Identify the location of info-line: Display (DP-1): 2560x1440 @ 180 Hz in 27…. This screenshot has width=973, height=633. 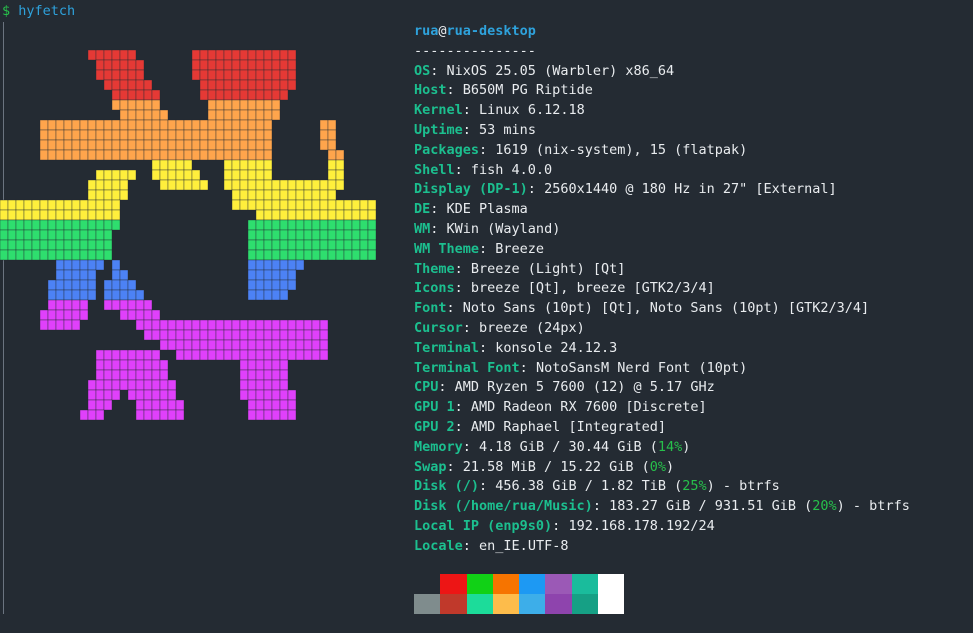
(662, 190).